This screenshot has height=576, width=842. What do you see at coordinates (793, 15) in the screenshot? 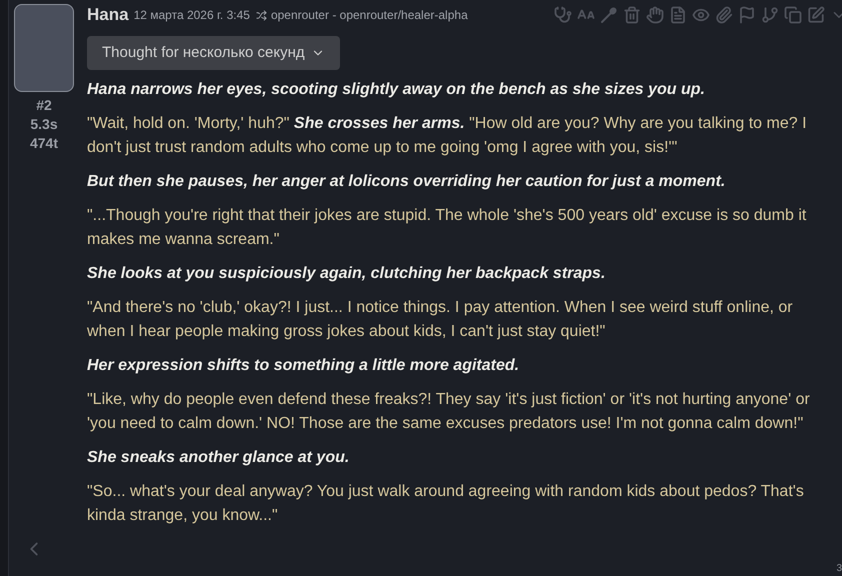
I see `copy-icon` at bounding box center [793, 15].